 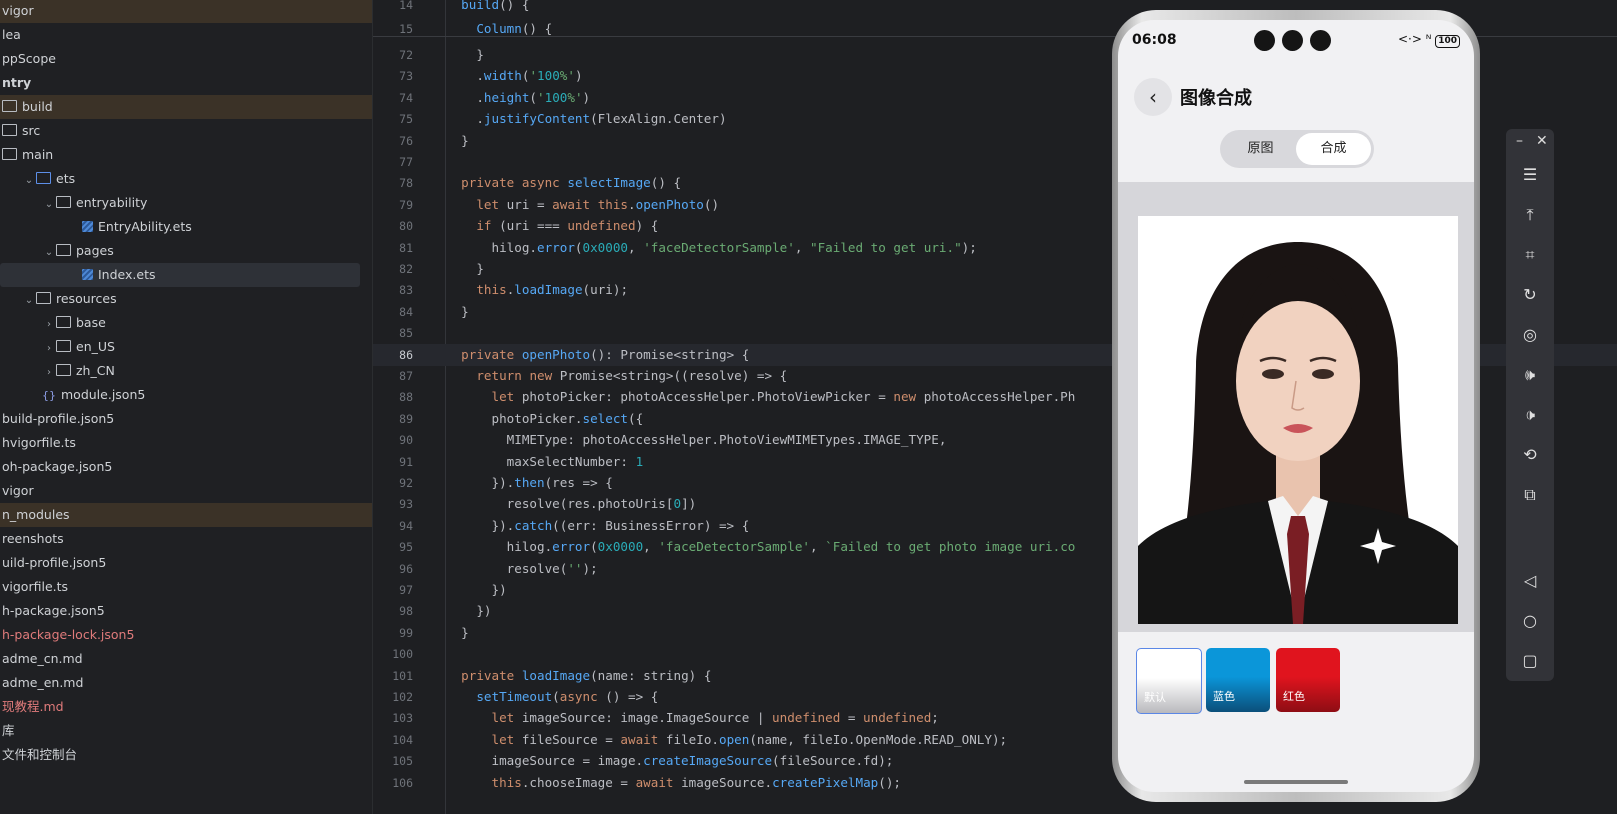 I want to click on line-number: 76, so click(x=406, y=140).